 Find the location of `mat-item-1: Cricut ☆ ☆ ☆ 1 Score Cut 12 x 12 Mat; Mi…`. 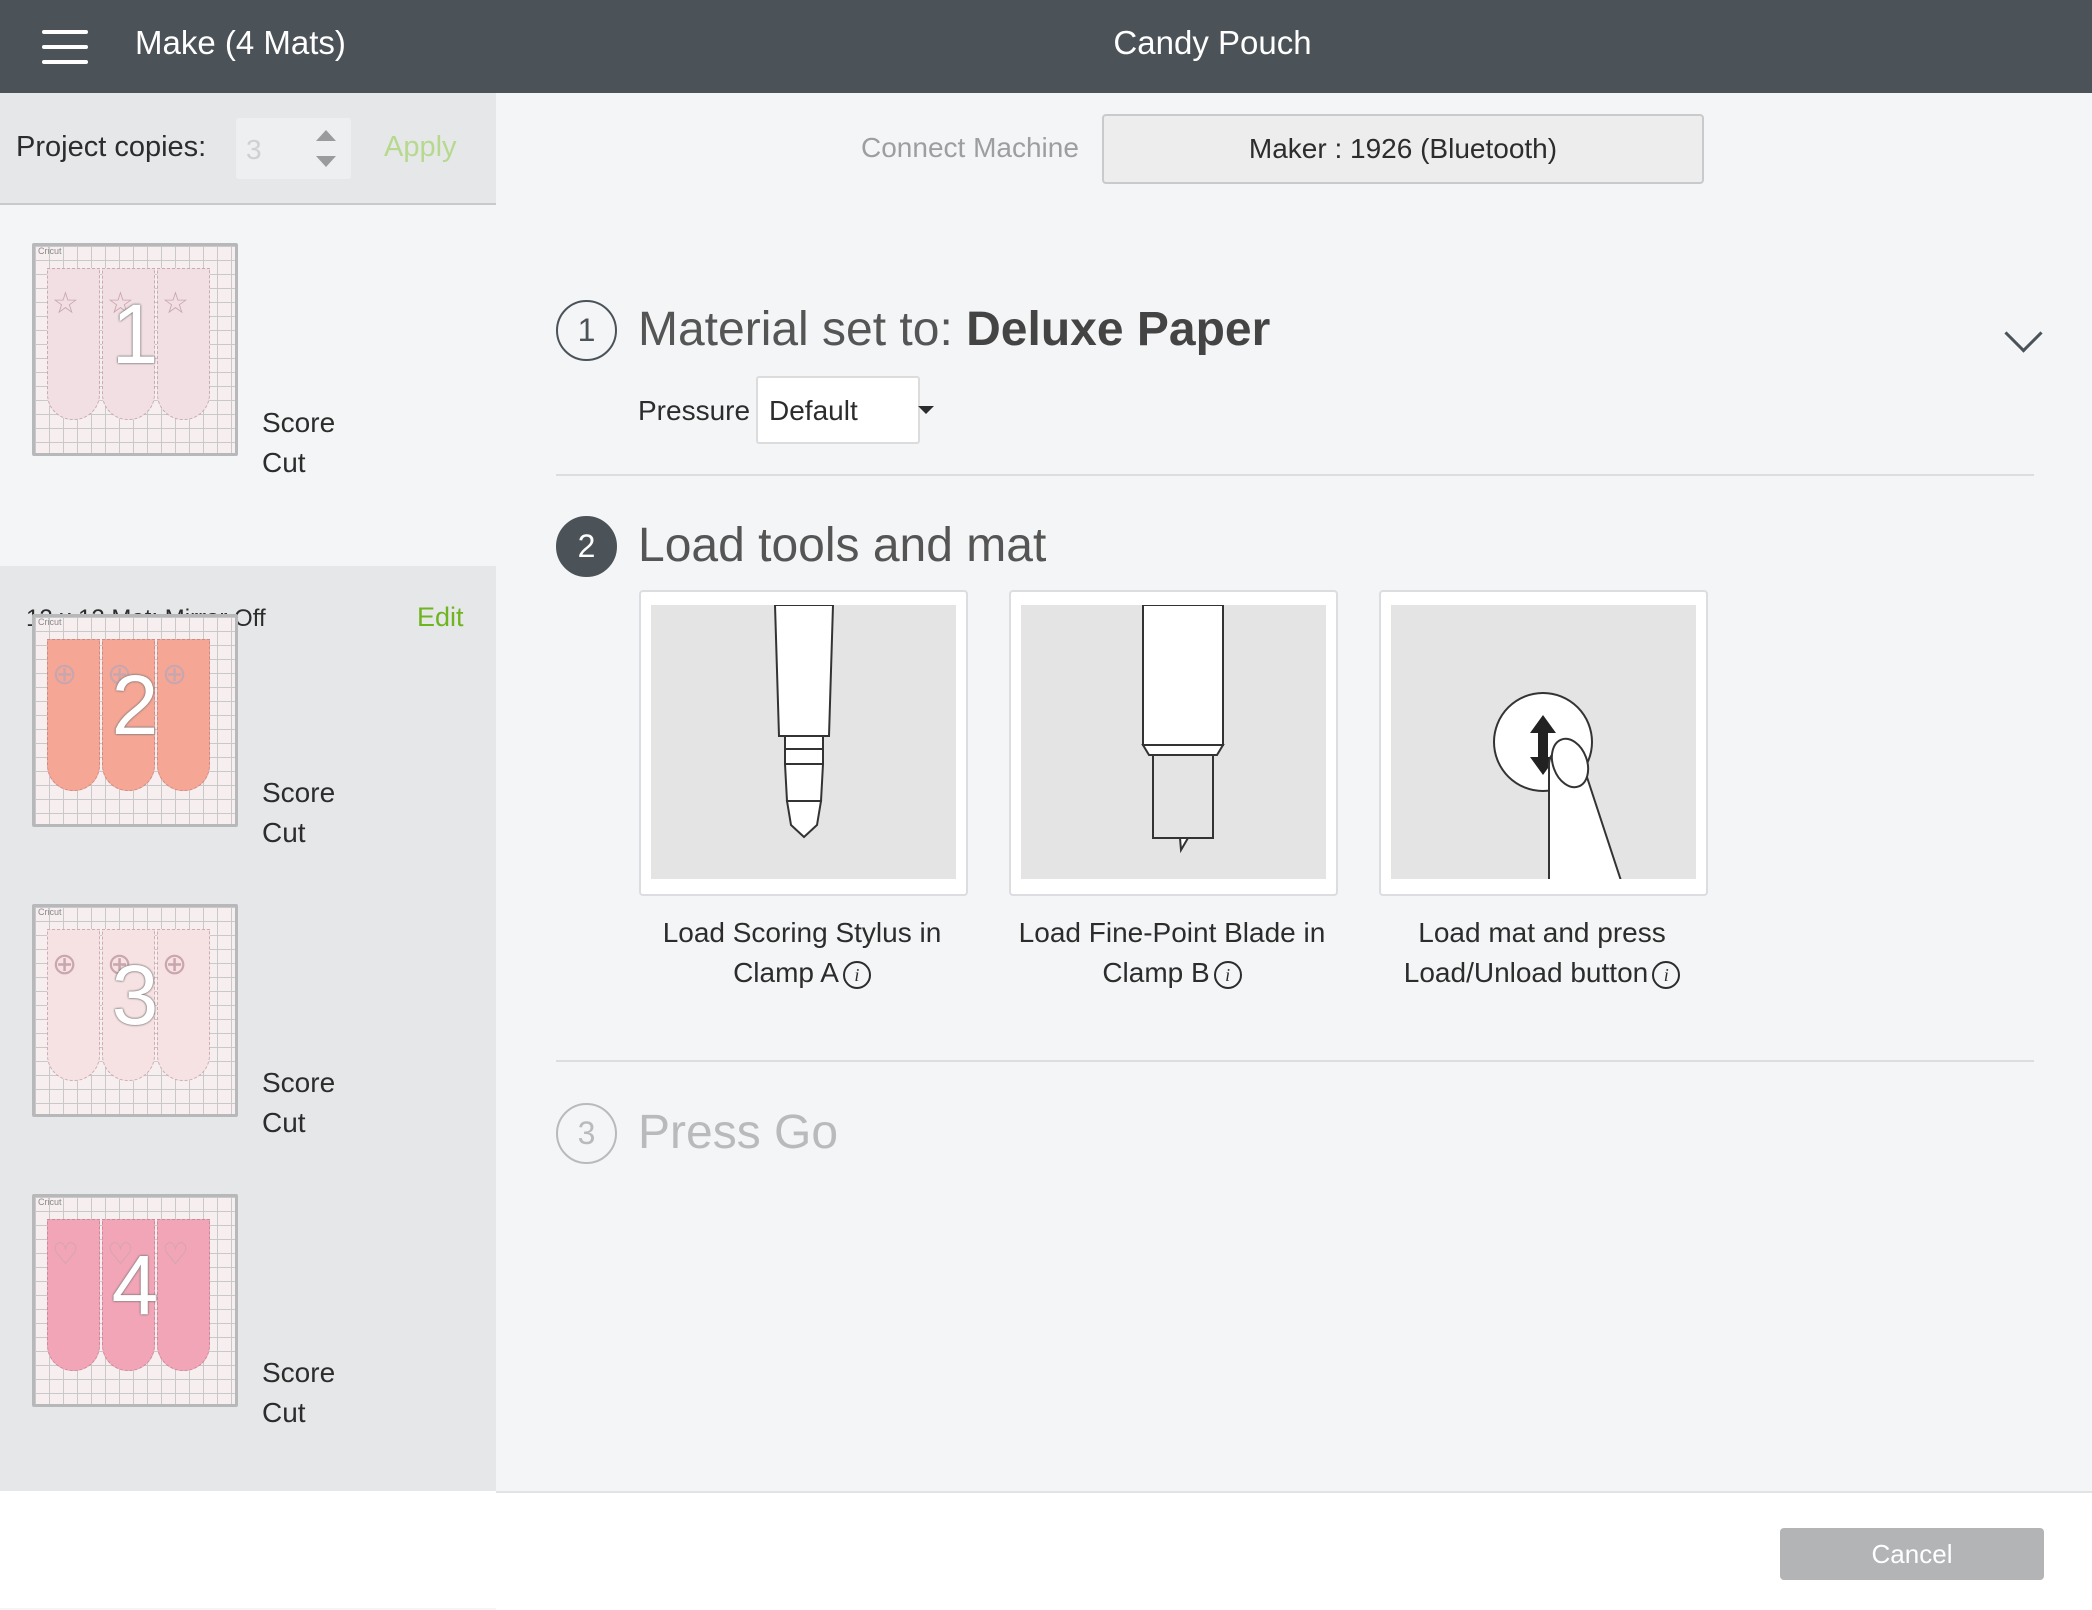

mat-item-1: Cricut ☆ ☆ ☆ 1 Score Cut 12 x 12 Mat; Mi… is located at coordinates (248, 418).